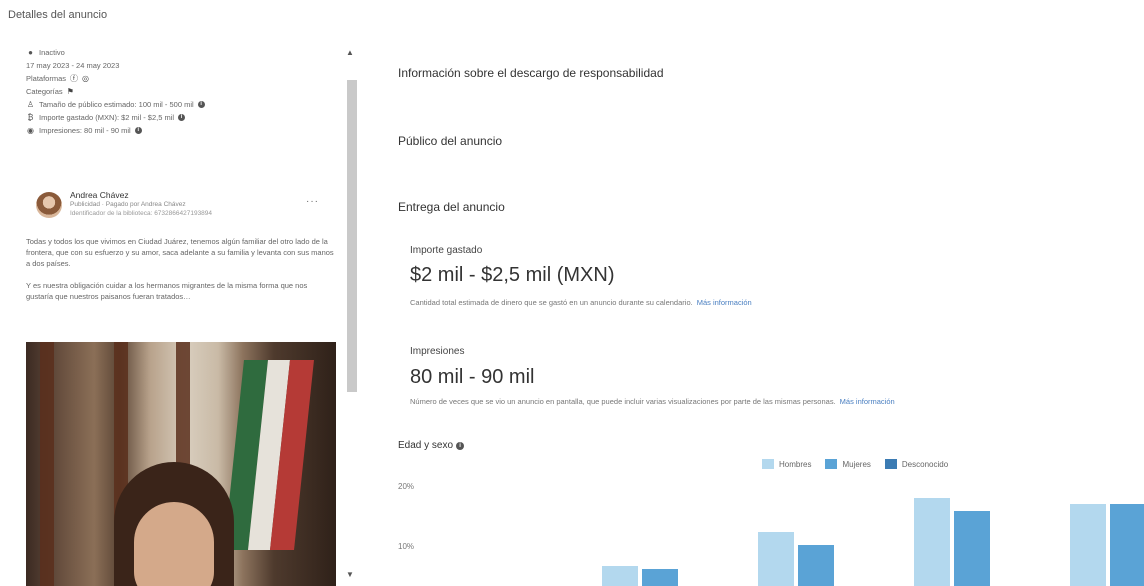 The height and width of the screenshot is (586, 1144). Describe the element at coordinates (352, 236) in the screenshot. I see `scroll-thumb` at that location.